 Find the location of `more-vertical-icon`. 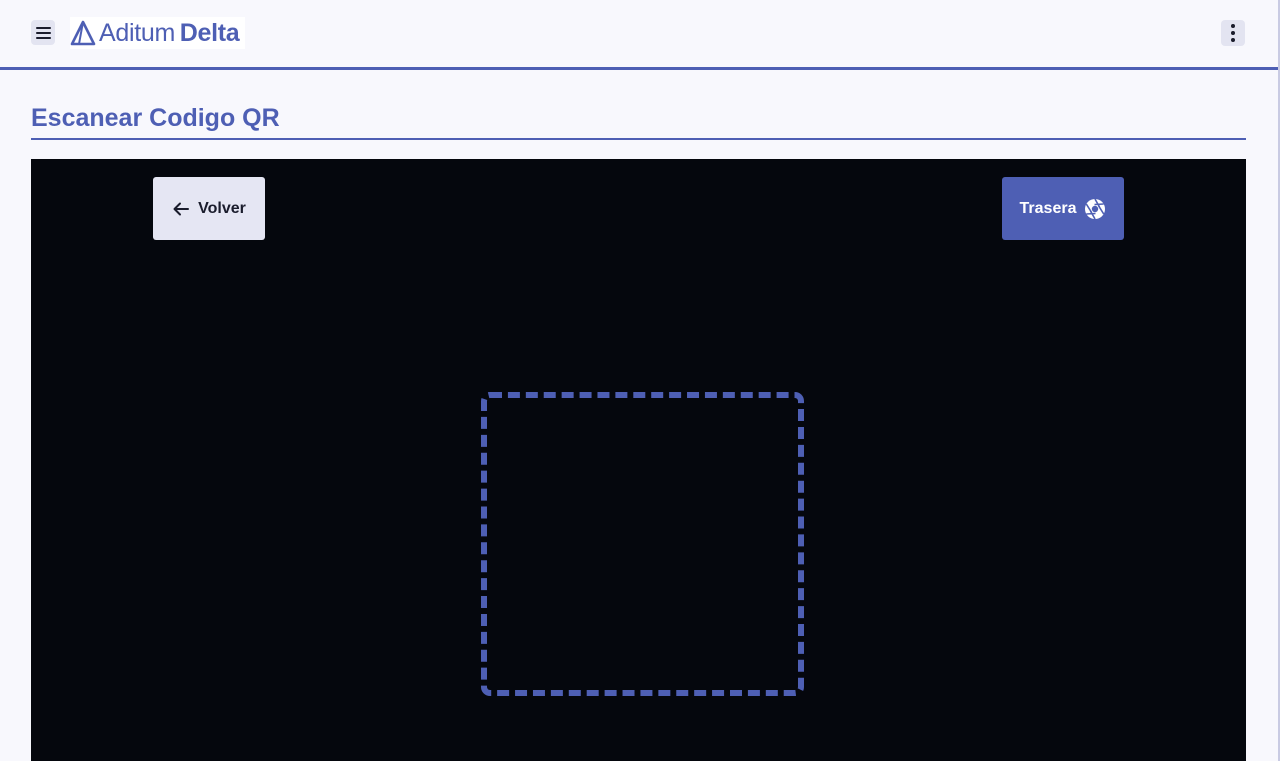

more-vertical-icon is located at coordinates (1233, 33).